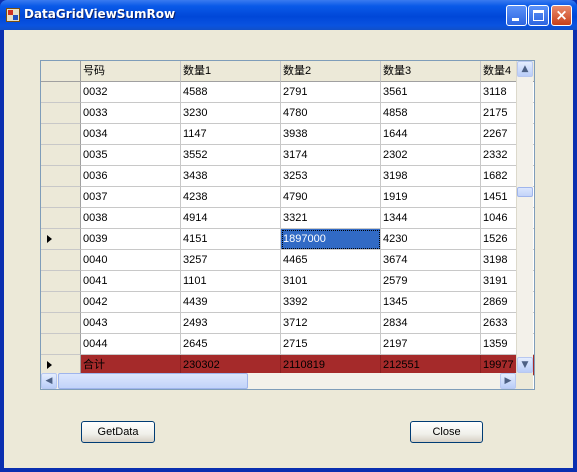 The width and height of the screenshot is (577, 472). Describe the element at coordinates (431, 302) in the screenshot. I see `grid-cell: 1345` at that location.